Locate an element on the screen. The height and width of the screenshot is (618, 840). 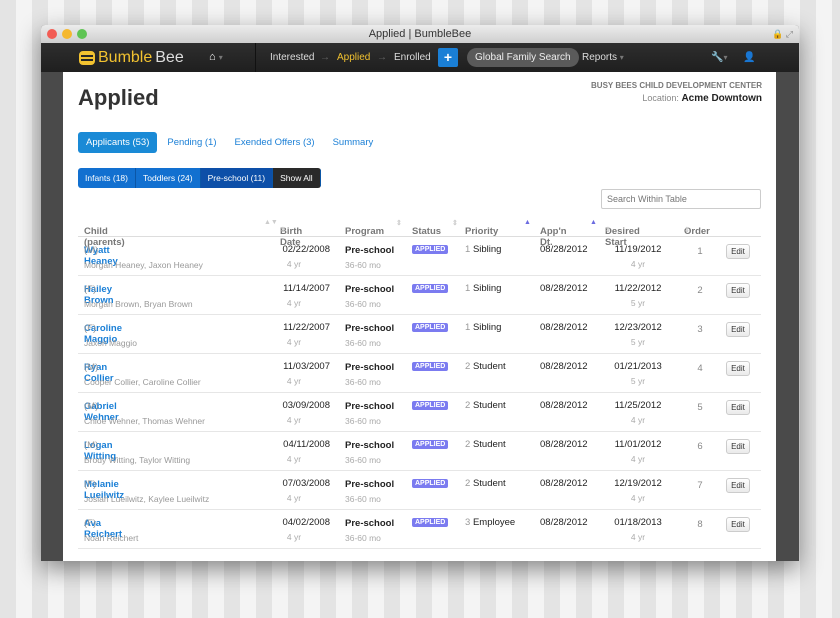
sort-icon: ▲▼ is located at coordinates (271, 222).